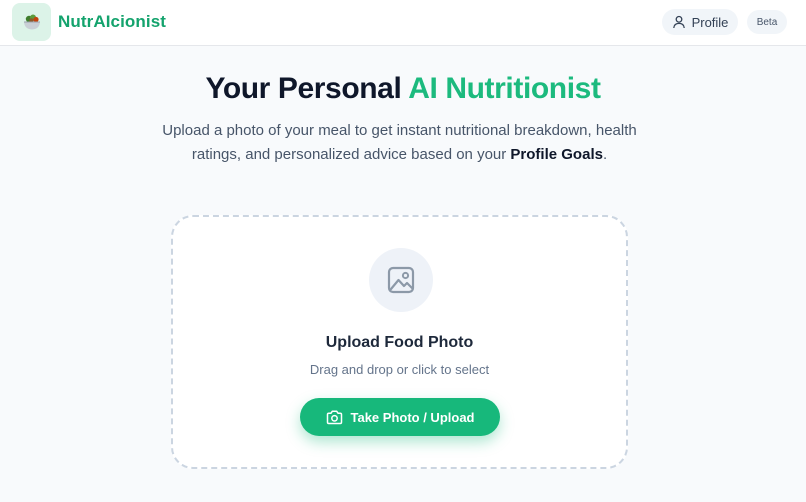  What do you see at coordinates (112, 22) in the screenshot?
I see `brand-name: NutrAIcionist` at bounding box center [112, 22].